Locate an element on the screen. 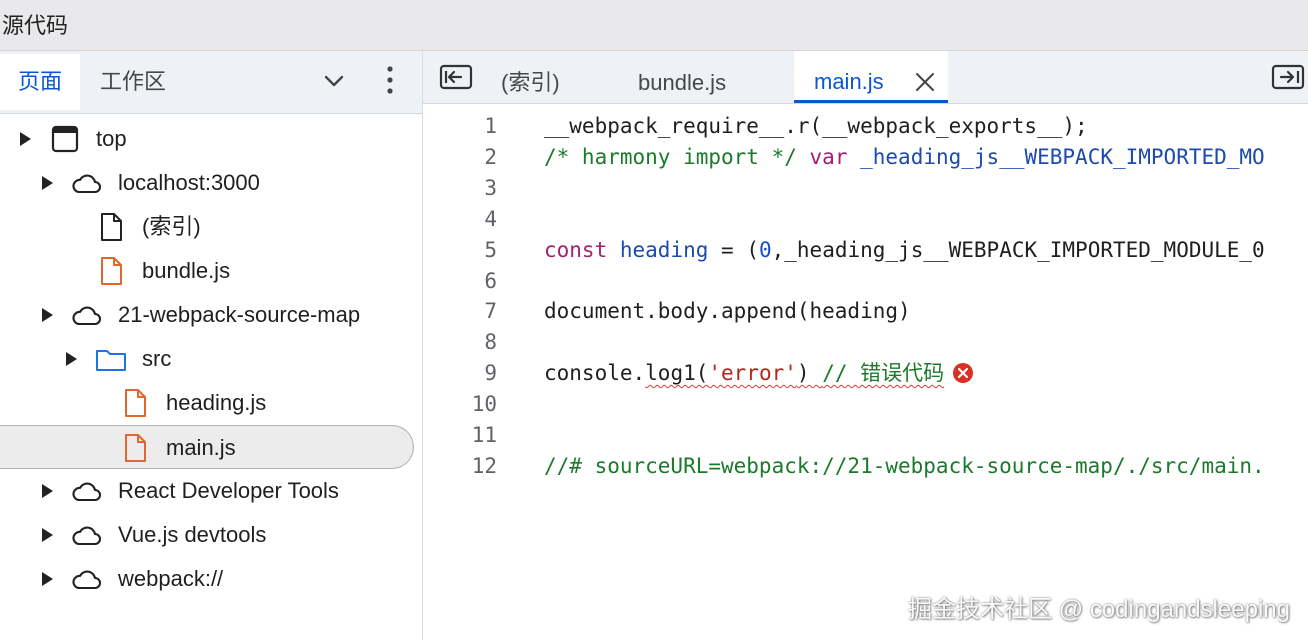 Image resolution: width=1308 pixels, height=640 pixels. toggle-debugger-icon is located at coordinates (1288, 77).